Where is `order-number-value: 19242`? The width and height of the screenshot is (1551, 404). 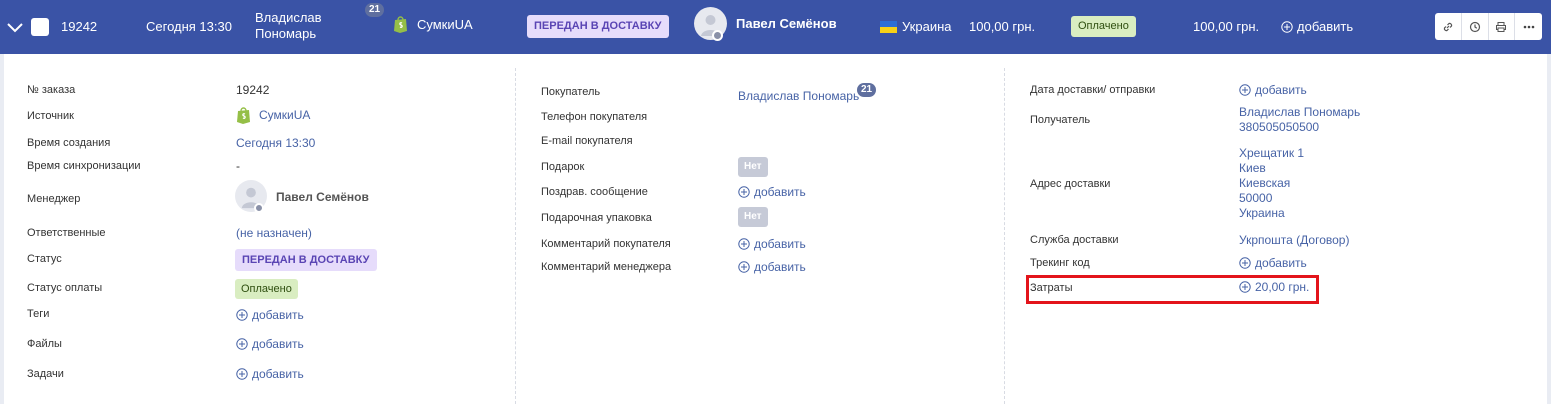
order-number-value: 19242 is located at coordinates (253, 90).